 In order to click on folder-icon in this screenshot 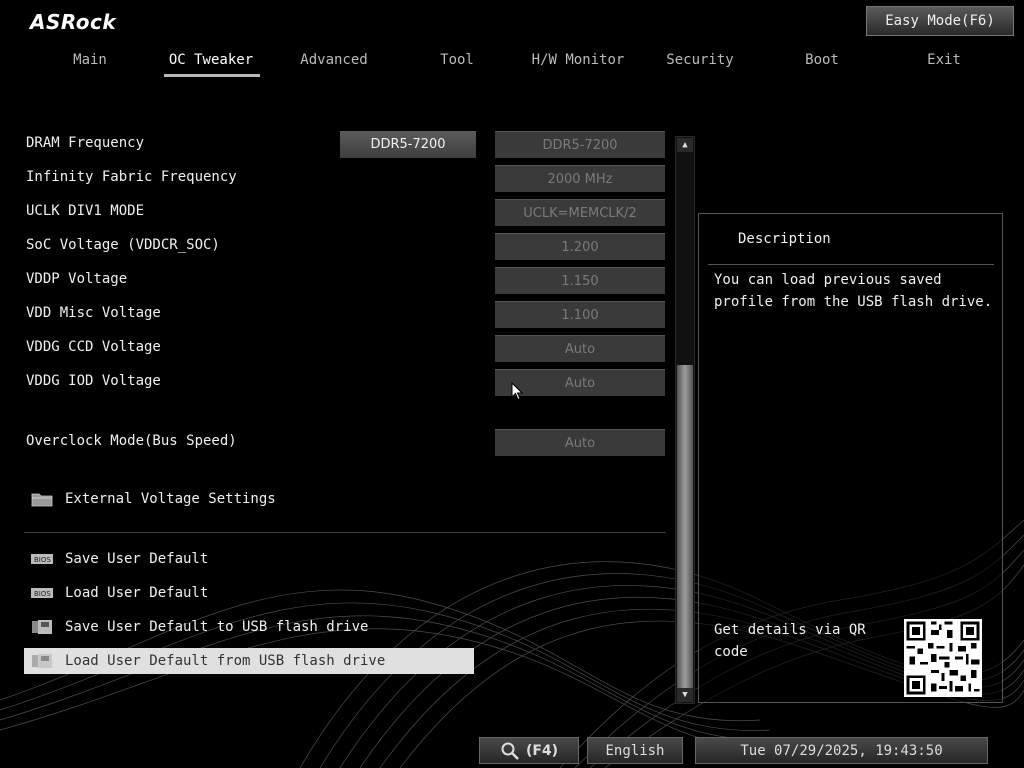, I will do `click(42, 499)`.